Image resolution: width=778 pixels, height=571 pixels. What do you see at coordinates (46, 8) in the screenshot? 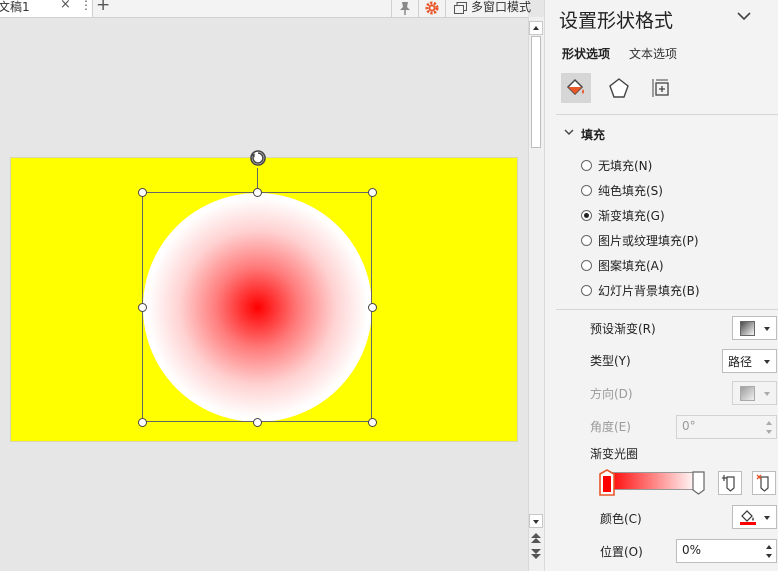
I see `document-tab: 文稿1 × ⋮` at bounding box center [46, 8].